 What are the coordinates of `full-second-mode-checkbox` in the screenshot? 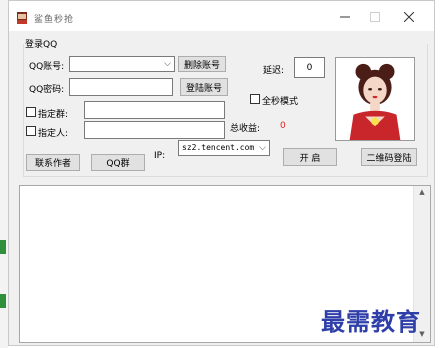 It's located at (255, 99).